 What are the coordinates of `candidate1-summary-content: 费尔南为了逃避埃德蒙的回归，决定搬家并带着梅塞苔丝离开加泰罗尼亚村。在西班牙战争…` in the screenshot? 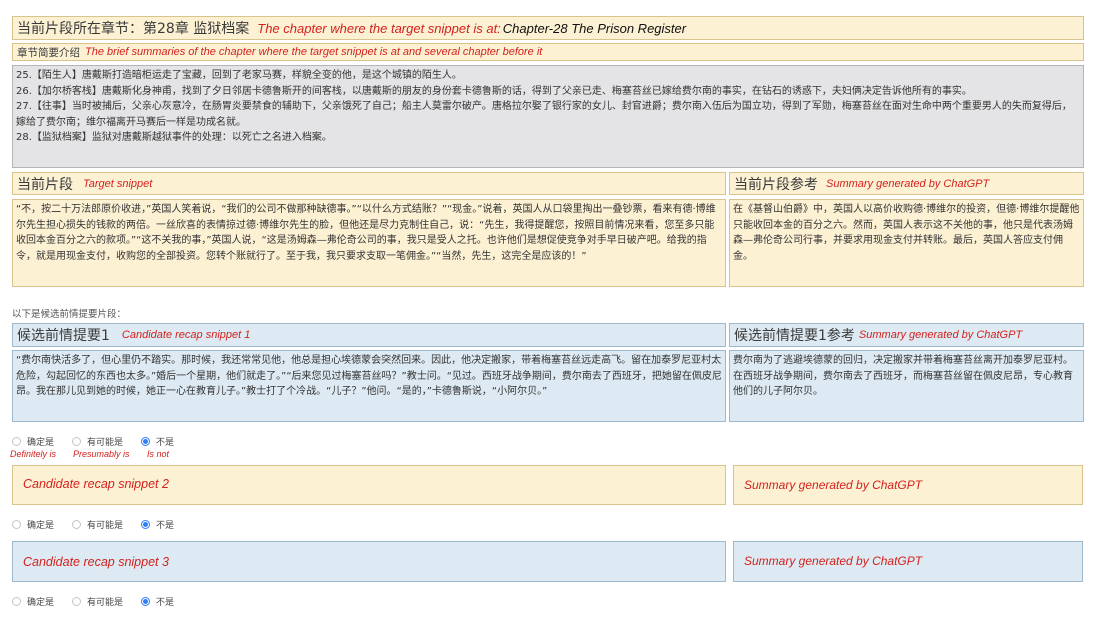 It's located at (903, 376).